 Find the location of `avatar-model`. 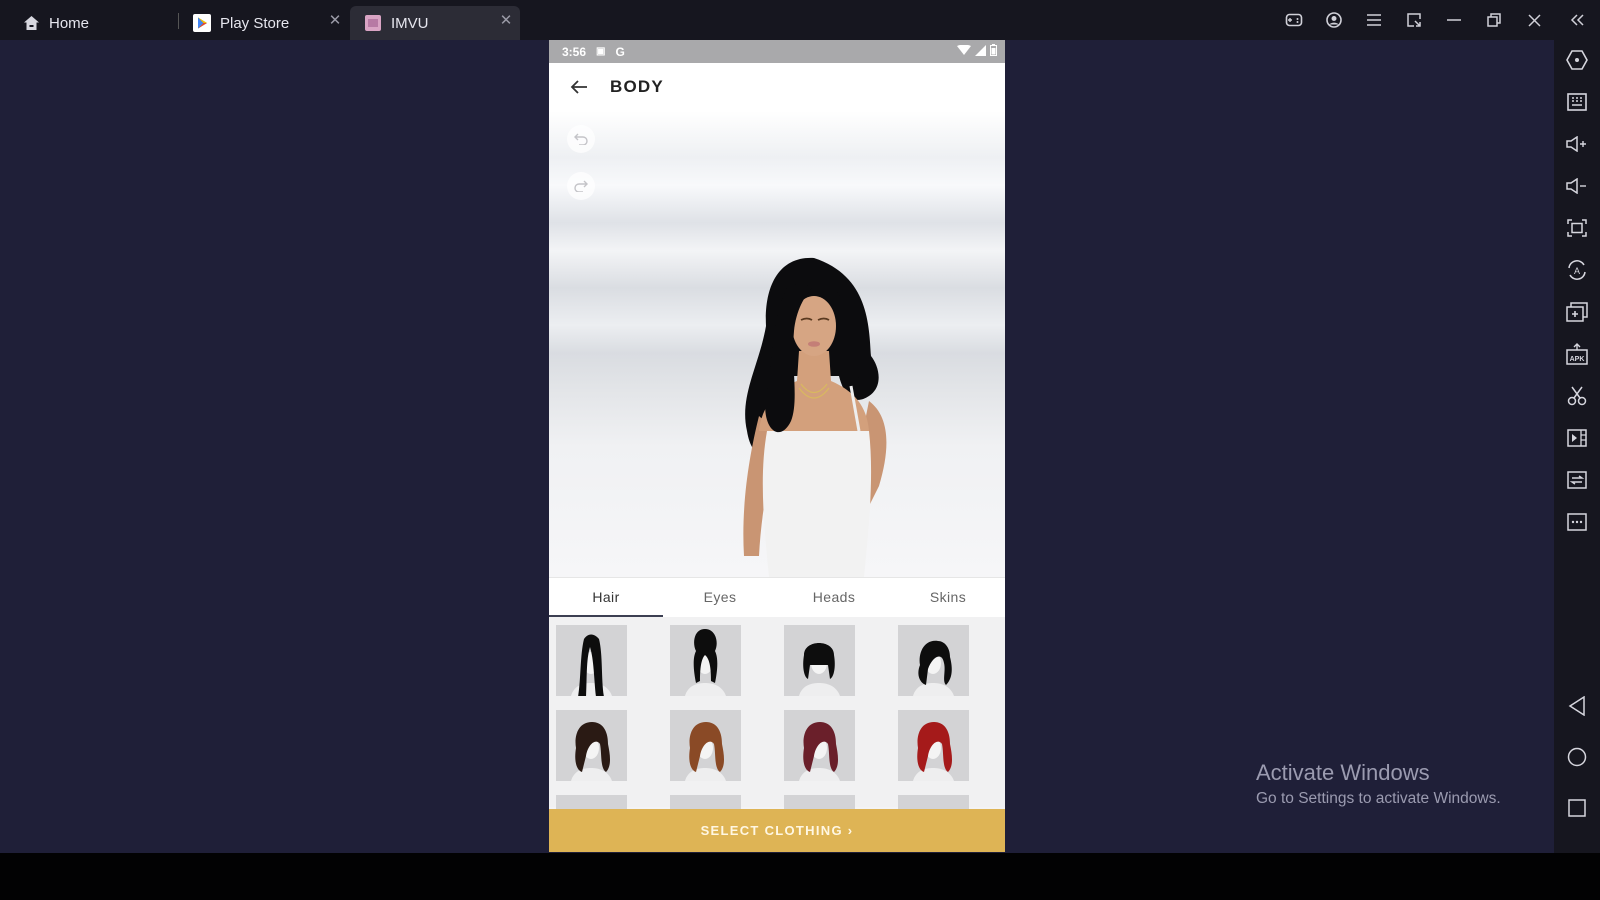

avatar-model is located at coordinates (815, 417).